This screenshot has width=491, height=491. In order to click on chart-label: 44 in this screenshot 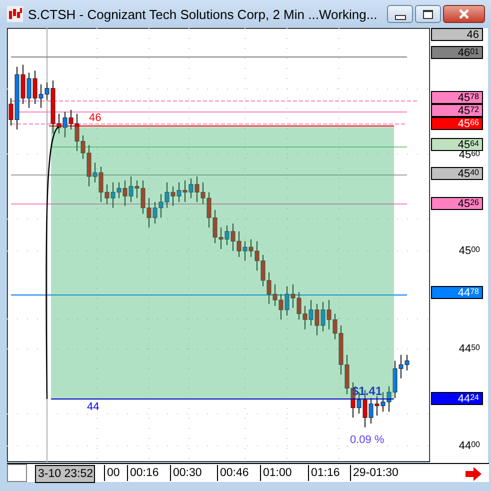, I will do `click(93, 407)`.